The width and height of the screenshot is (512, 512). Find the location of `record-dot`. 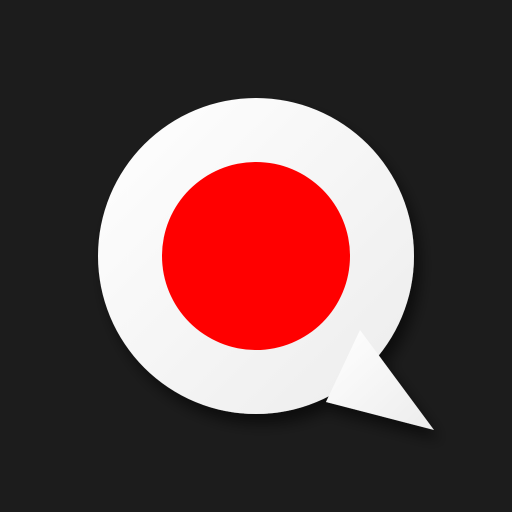

record-dot is located at coordinates (256, 256).